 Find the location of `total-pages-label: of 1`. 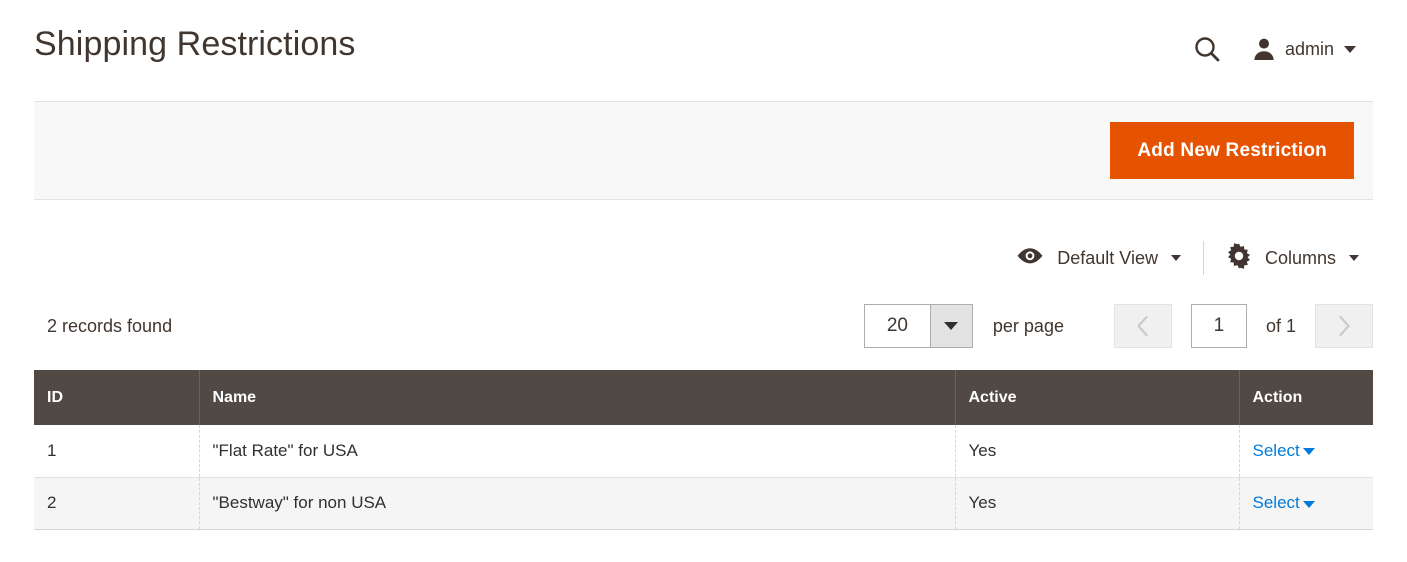

total-pages-label: of 1 is located at coordinates (1280, 325).